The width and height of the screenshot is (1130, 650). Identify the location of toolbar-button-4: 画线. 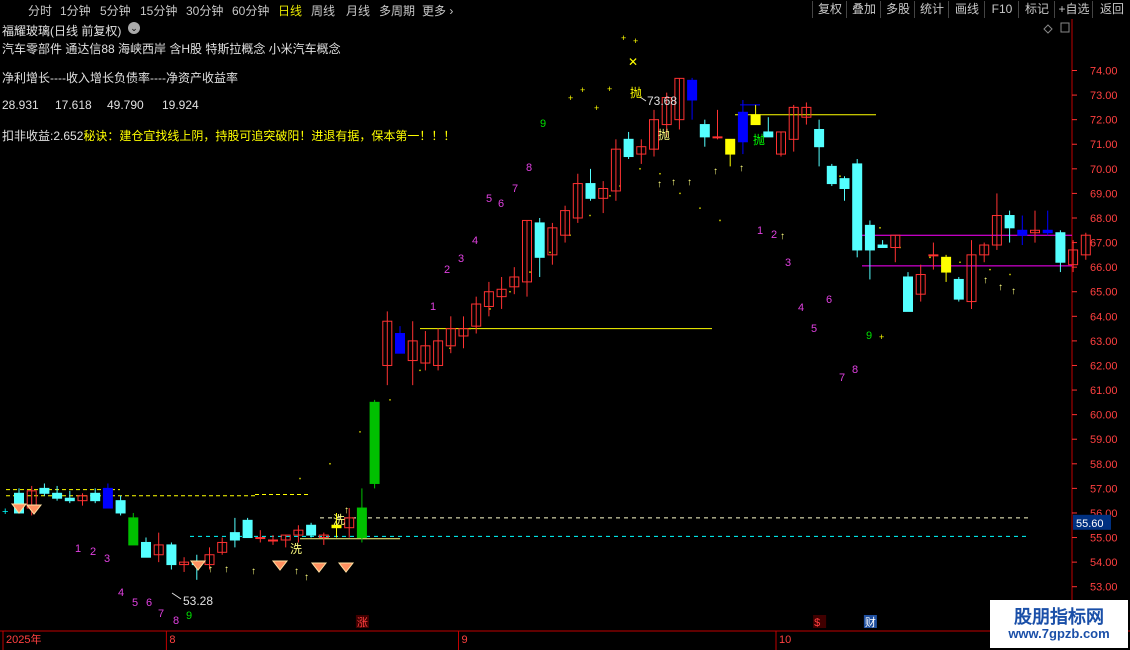
(966, 9).